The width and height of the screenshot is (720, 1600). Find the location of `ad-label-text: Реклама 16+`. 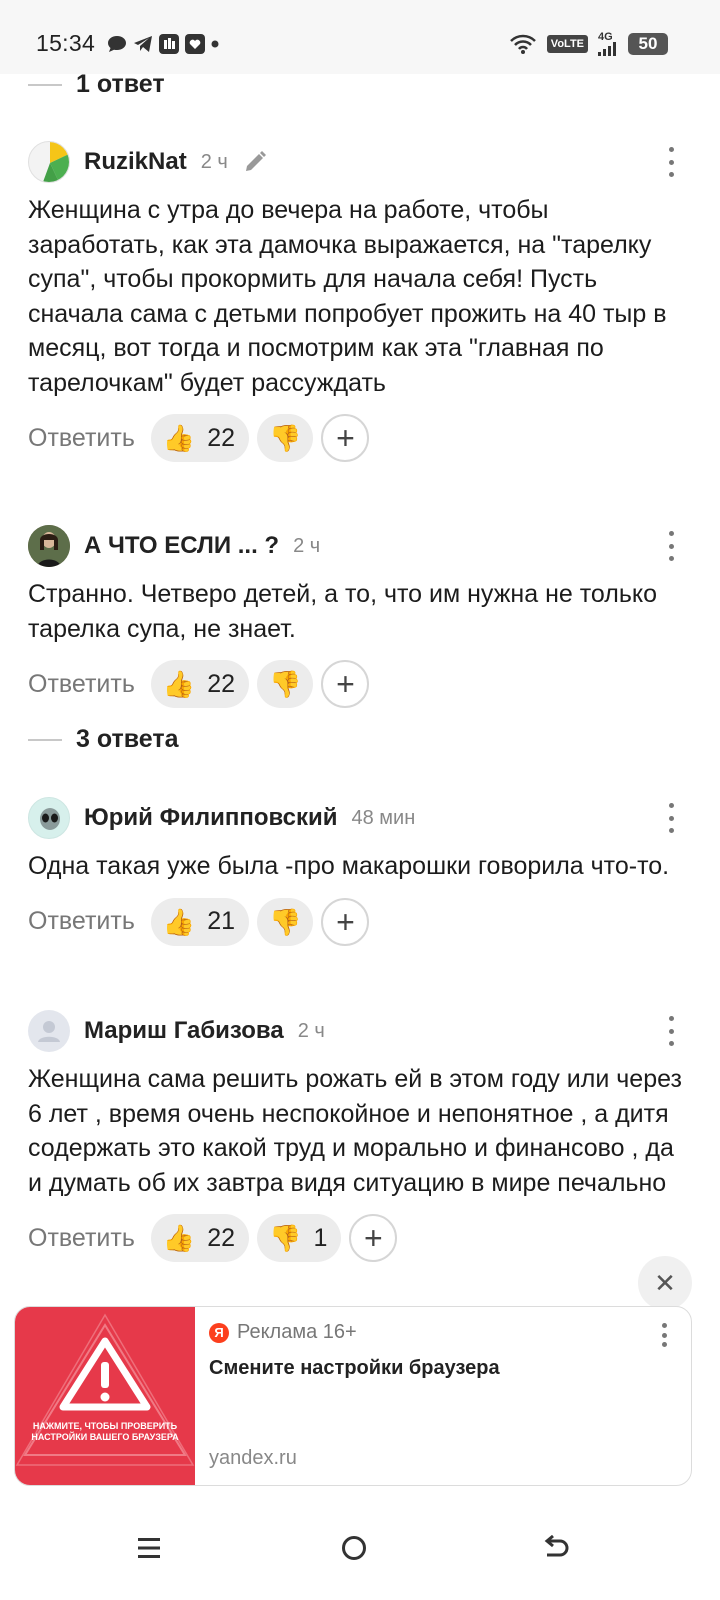

ad-label-text: Реклама 16+ is located at coordinates (297, 1332).